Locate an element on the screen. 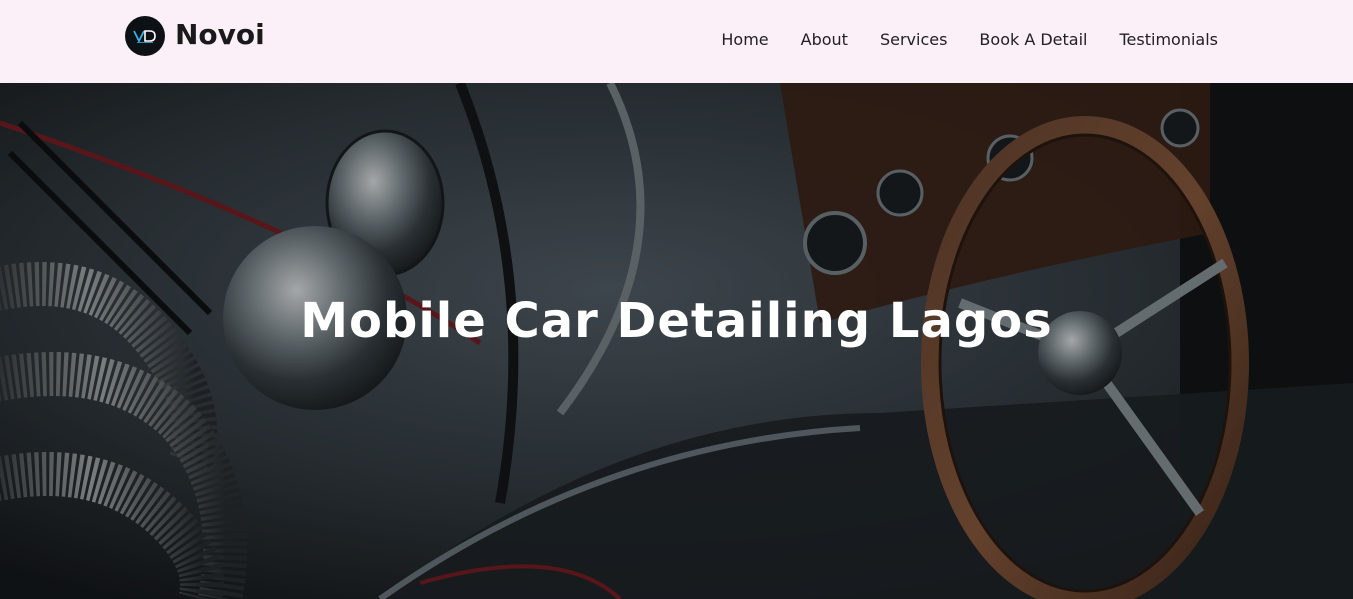  brand-link: Novoi is located at coordinates (195, 36).